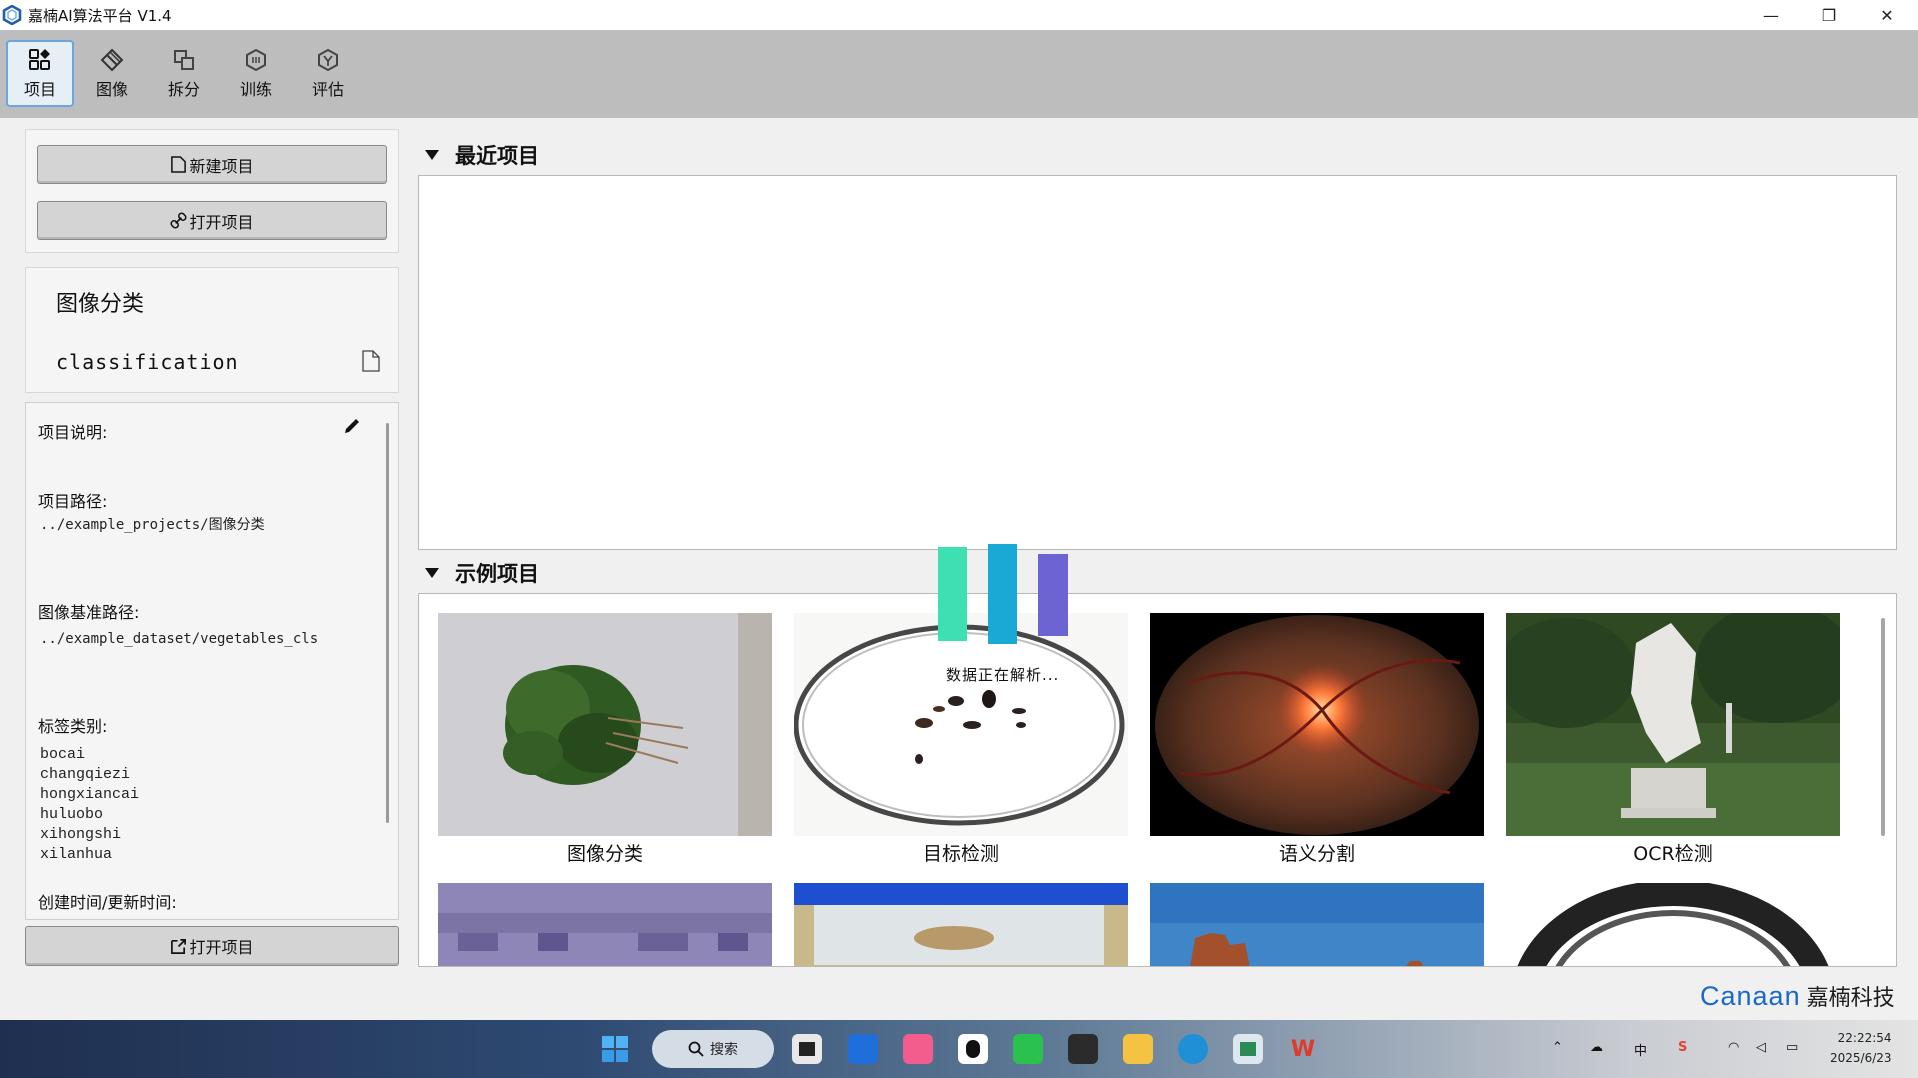 This screenshot has width=1918, height=1078. I want to click on task-view-icon, so click(807, 1049).